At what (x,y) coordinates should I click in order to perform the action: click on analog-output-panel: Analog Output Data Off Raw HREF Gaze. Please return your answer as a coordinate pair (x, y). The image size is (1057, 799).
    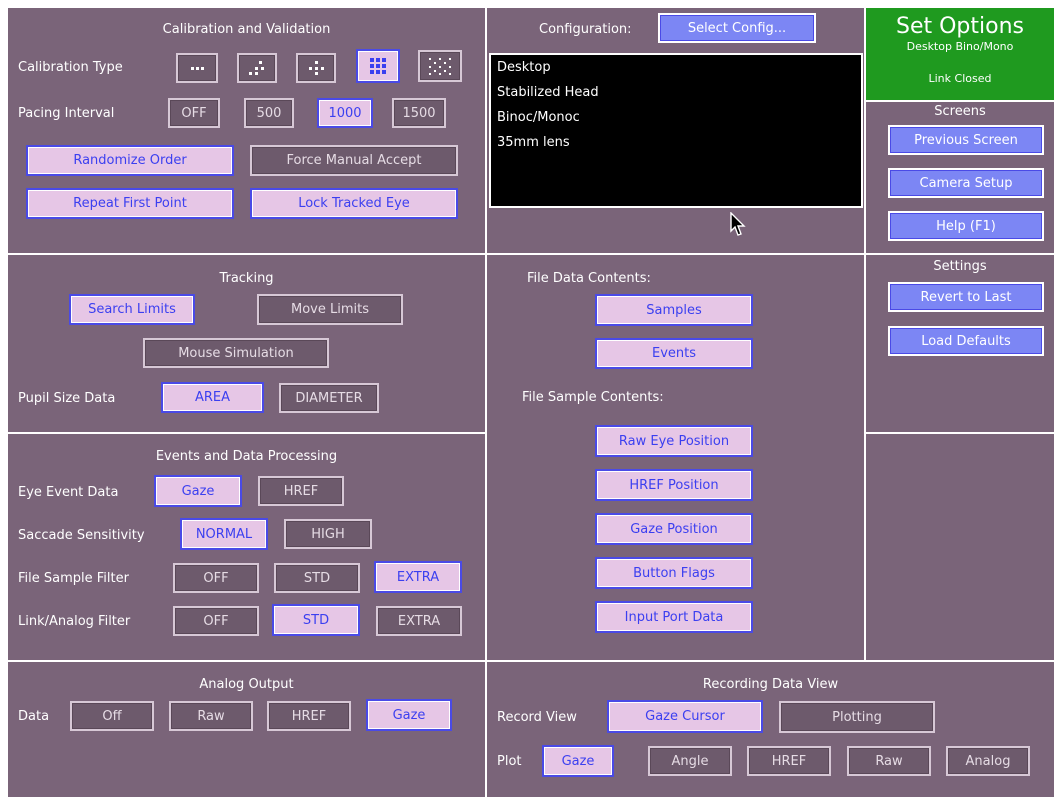
    Looking at the image, I should click on (246, 729).